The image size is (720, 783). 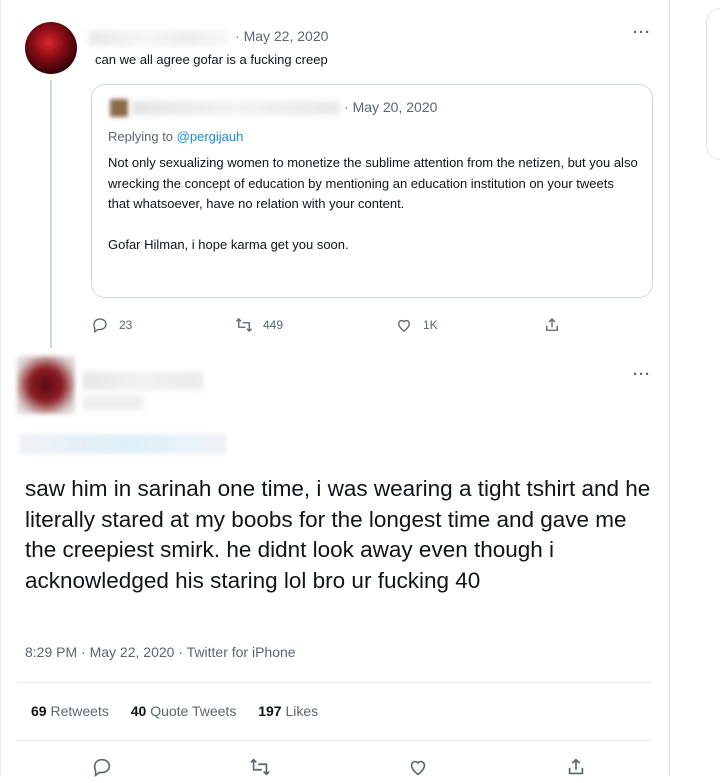 I want to click on replying-handle-link: @pergijauh, so click(x=210, y=136).